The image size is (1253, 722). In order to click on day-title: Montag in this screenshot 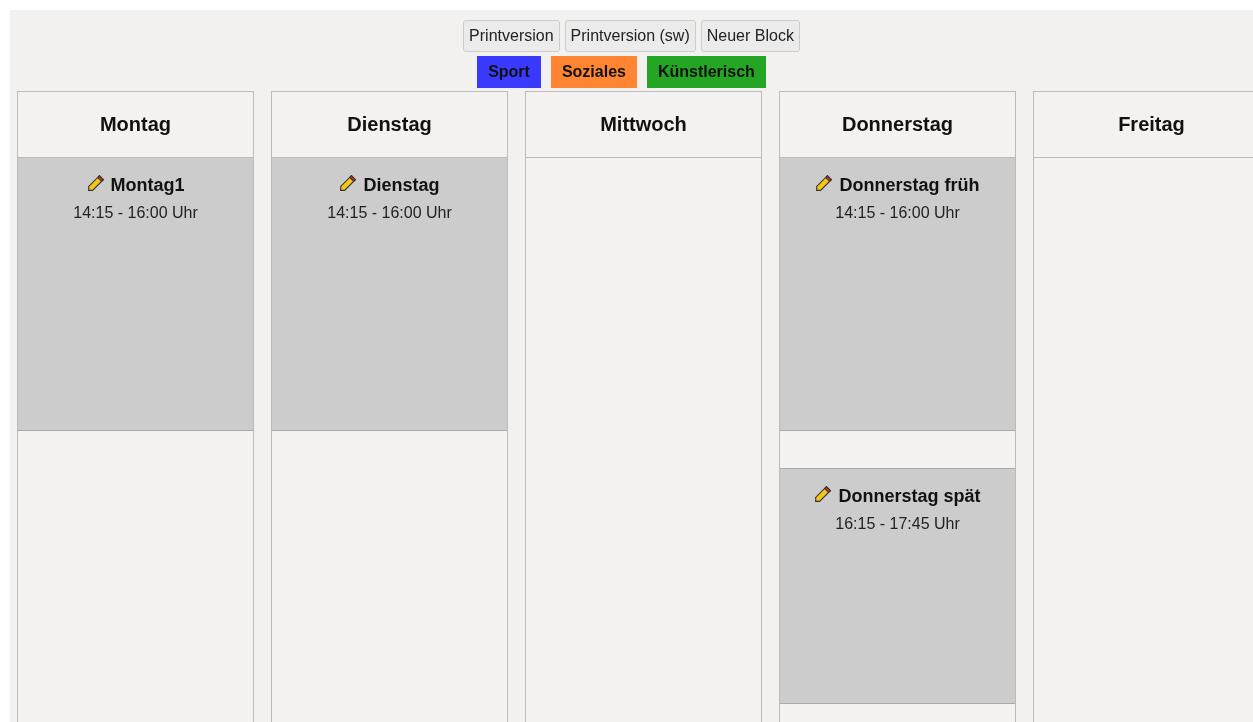, I will do `click(135, 124)`.